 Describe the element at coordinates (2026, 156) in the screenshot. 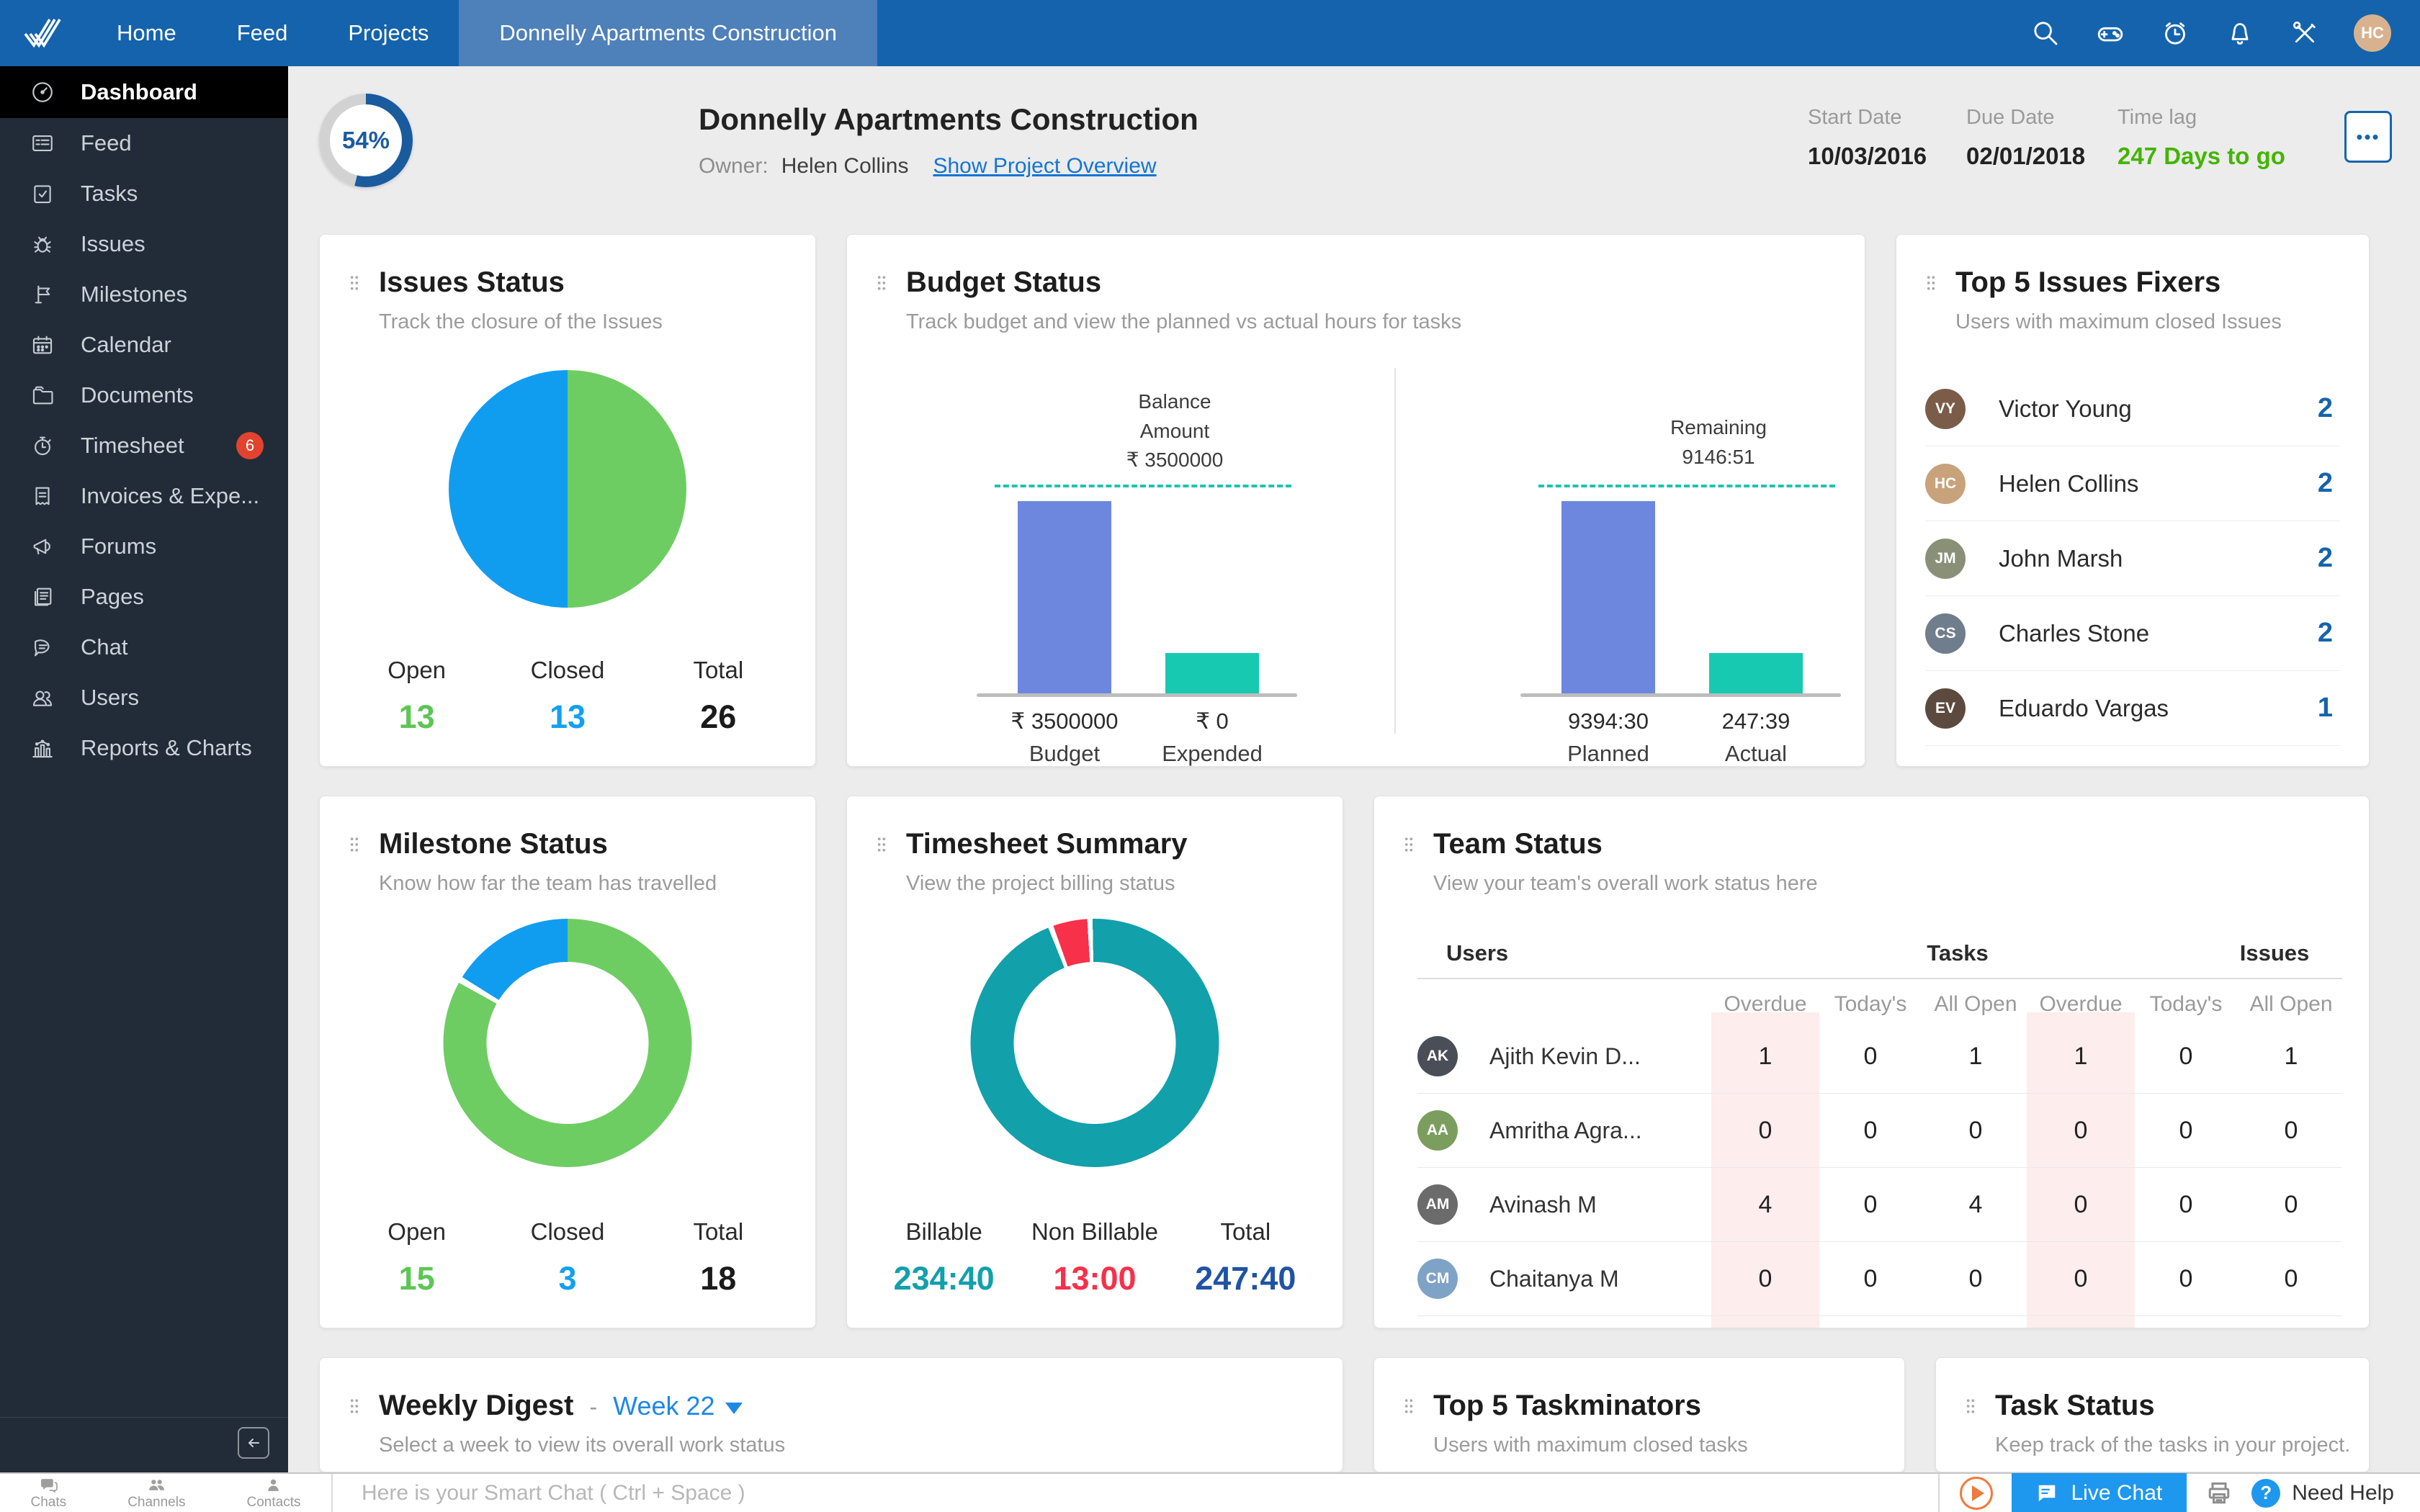

I see `due-date-value: 02/01/2018` at that location.